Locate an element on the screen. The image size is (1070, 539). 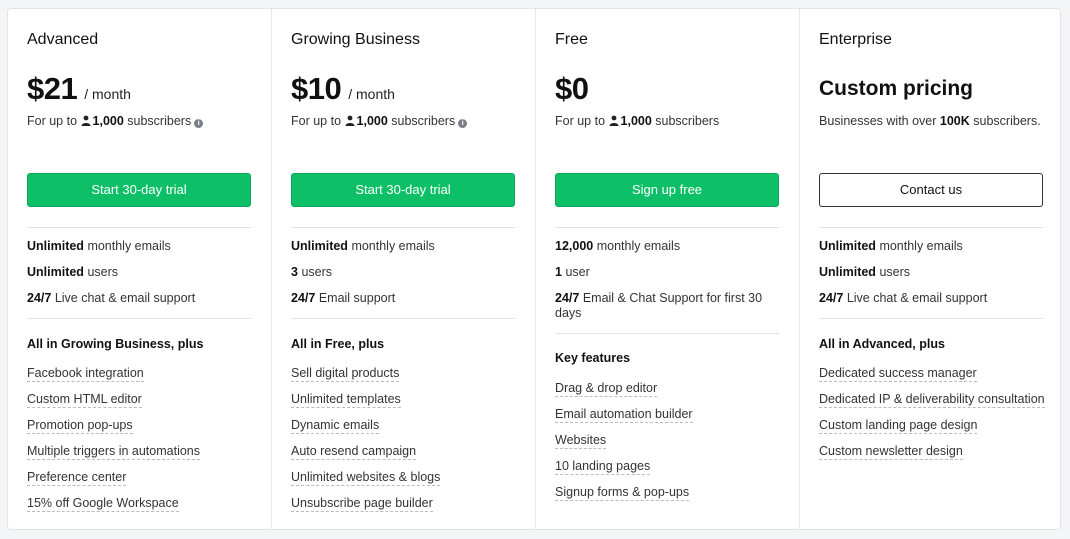
feature-item: Auto resend campaign is located at coordinates (354, 452).